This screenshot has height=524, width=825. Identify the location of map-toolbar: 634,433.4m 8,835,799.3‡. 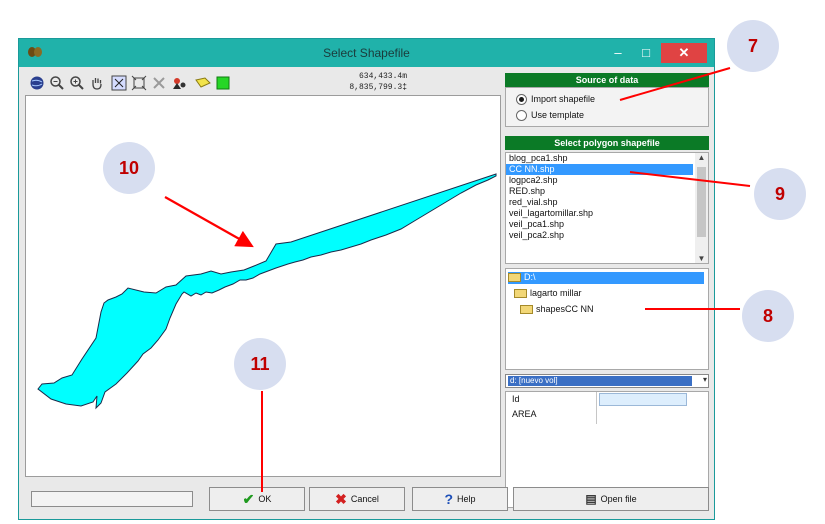
(262, 83).